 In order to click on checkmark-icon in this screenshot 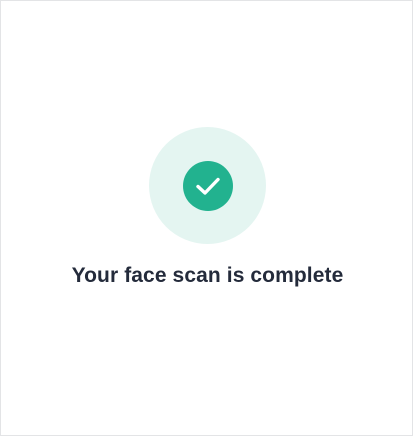, I will do `click(208, 186)`.